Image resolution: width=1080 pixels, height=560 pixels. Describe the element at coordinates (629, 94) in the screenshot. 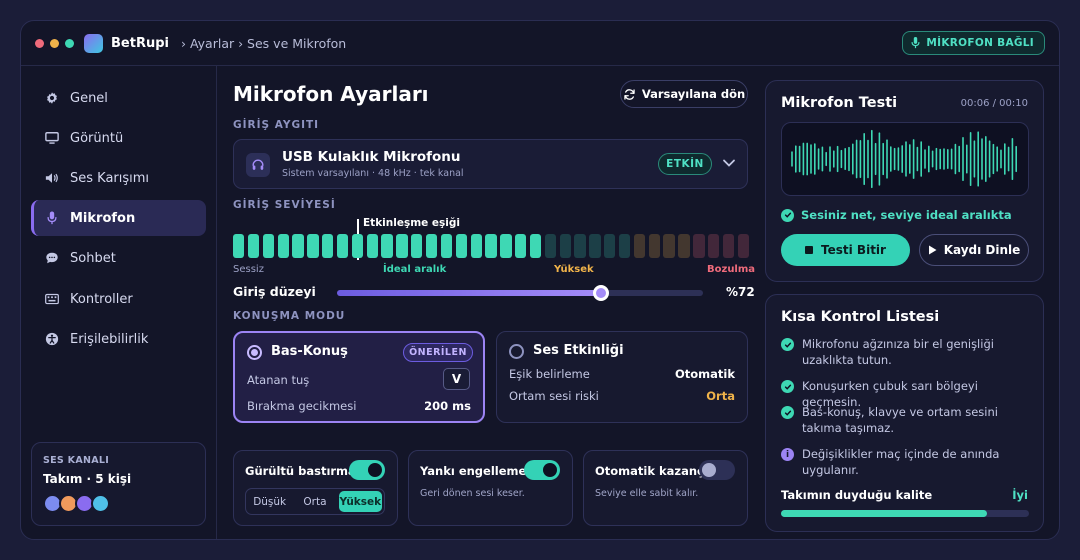

I see `refresh-icon` at that location.